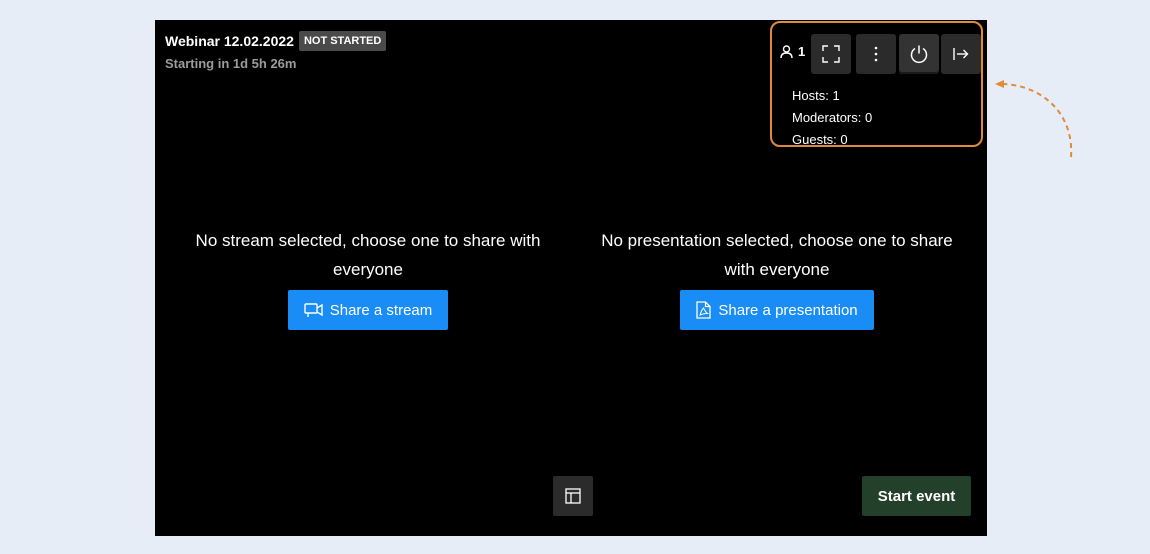 The height and width of the screenshot is (554, 1150). I want to click on toggle-layout-button, so click(573, 496).